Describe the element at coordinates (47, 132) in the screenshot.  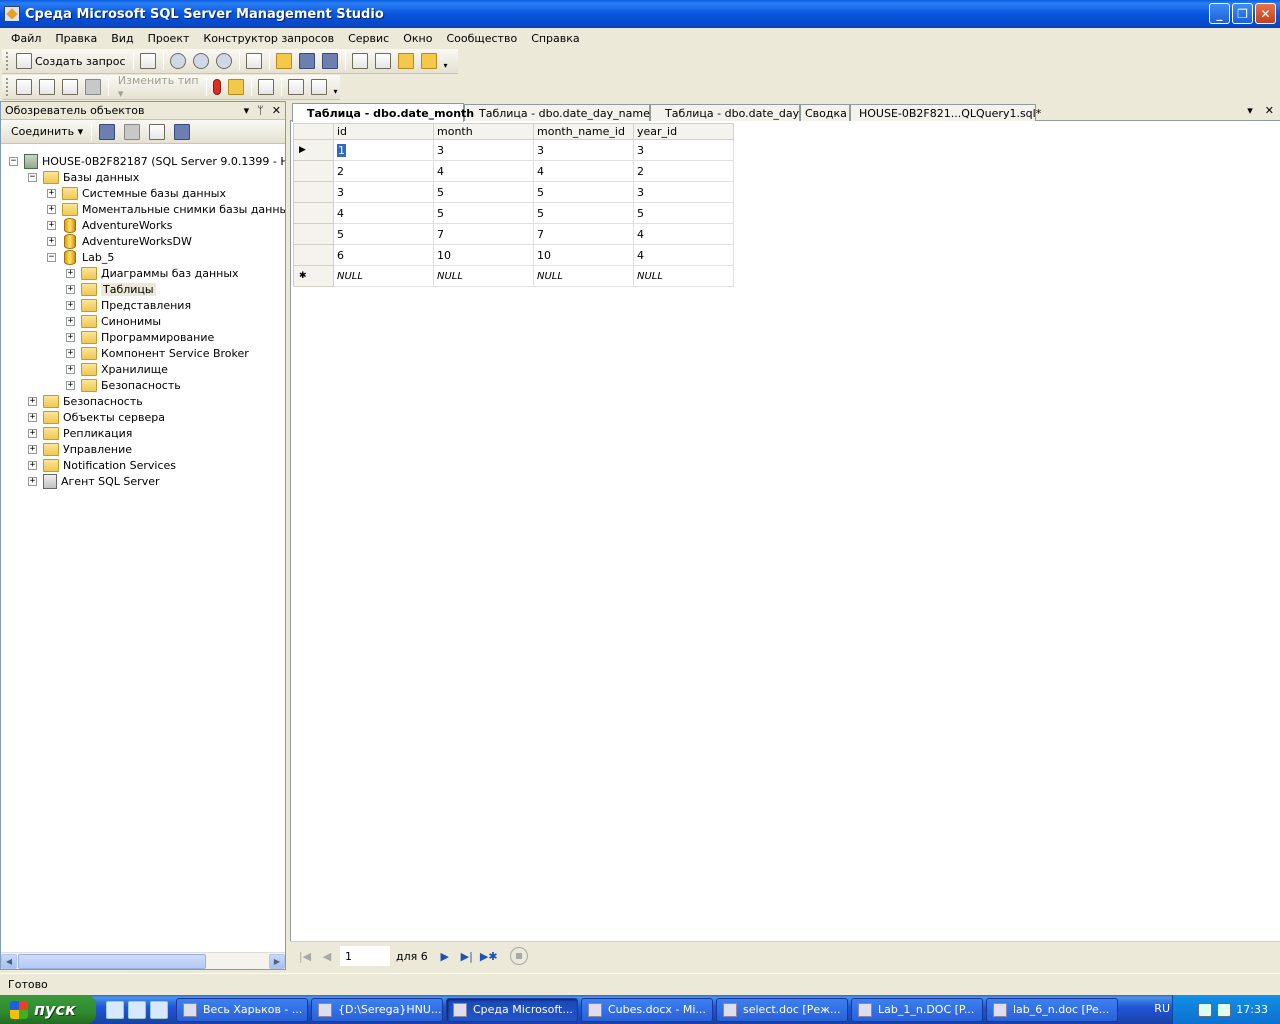
I see `connect-dropdown: Соединить ▾` at that location.